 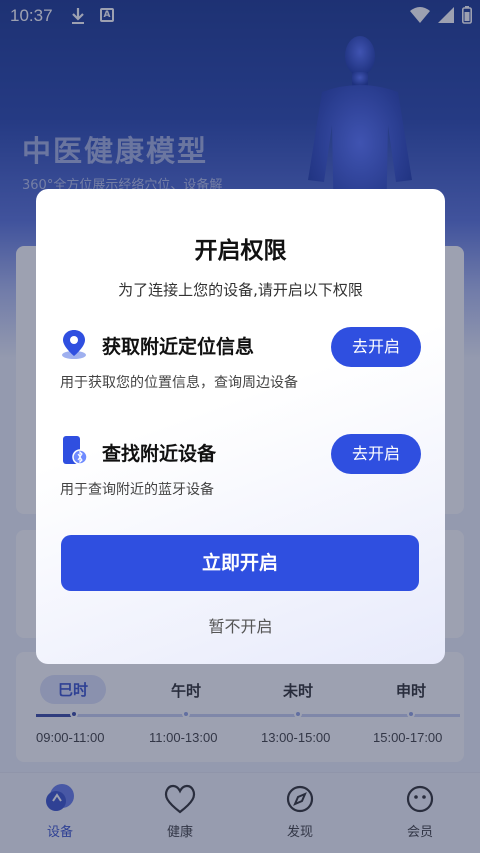 I want to click on enable-location-button: 去开启, so click(x=376, y=347).